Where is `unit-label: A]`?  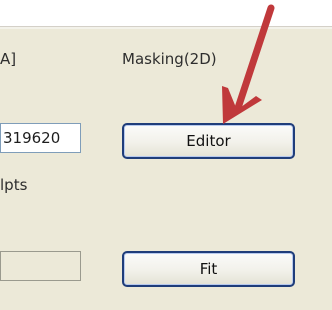 unit-label: A] is located at coordinates (8, 59).